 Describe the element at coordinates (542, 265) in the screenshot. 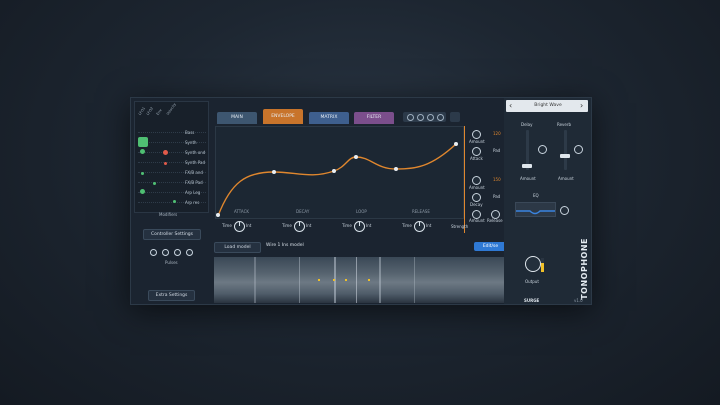

I see `output-meter` at that location.